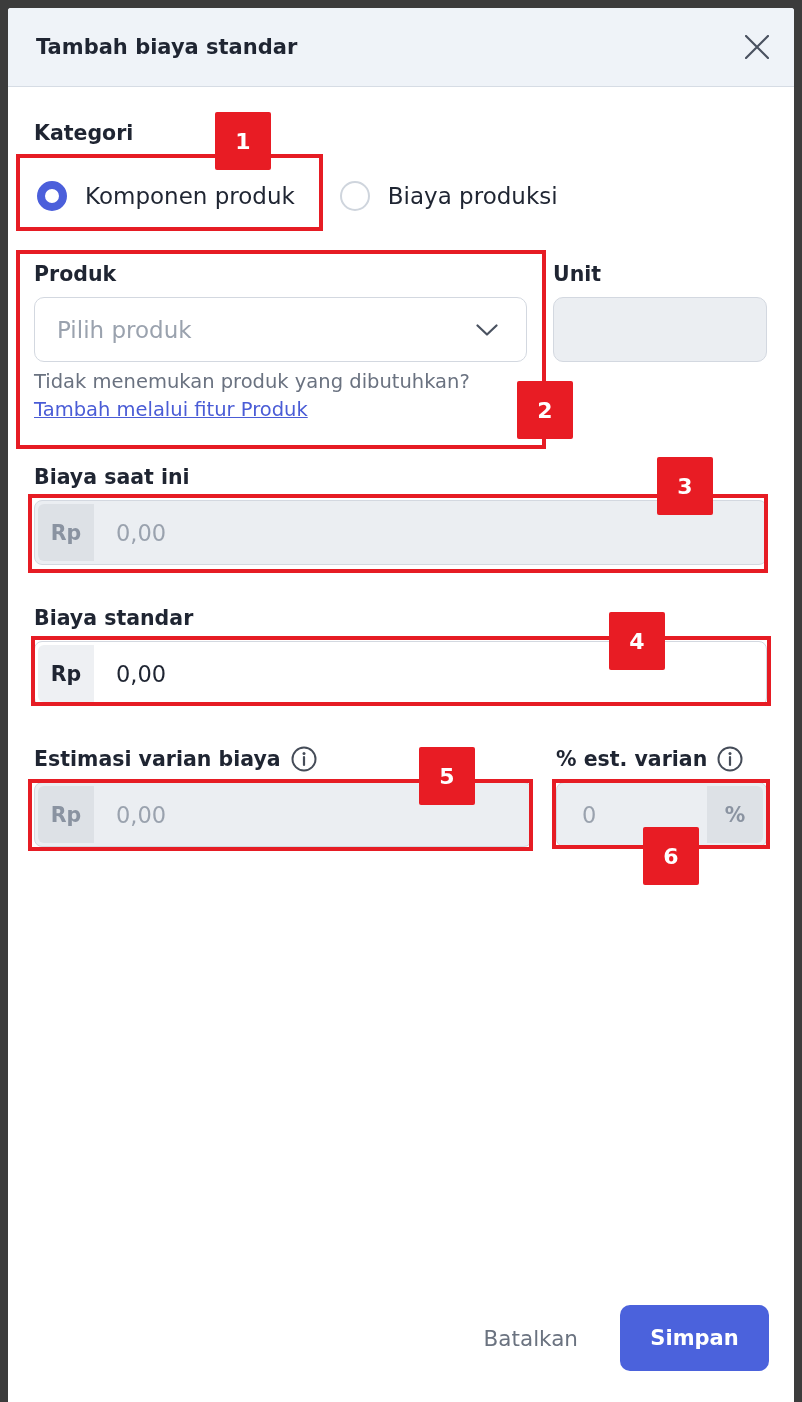 This screenshot has width=802, height=1402. Describe the element at coordinates (124, 329) in the screenshot. I see `dropdown-placeholder: Pilih produk` at that location.